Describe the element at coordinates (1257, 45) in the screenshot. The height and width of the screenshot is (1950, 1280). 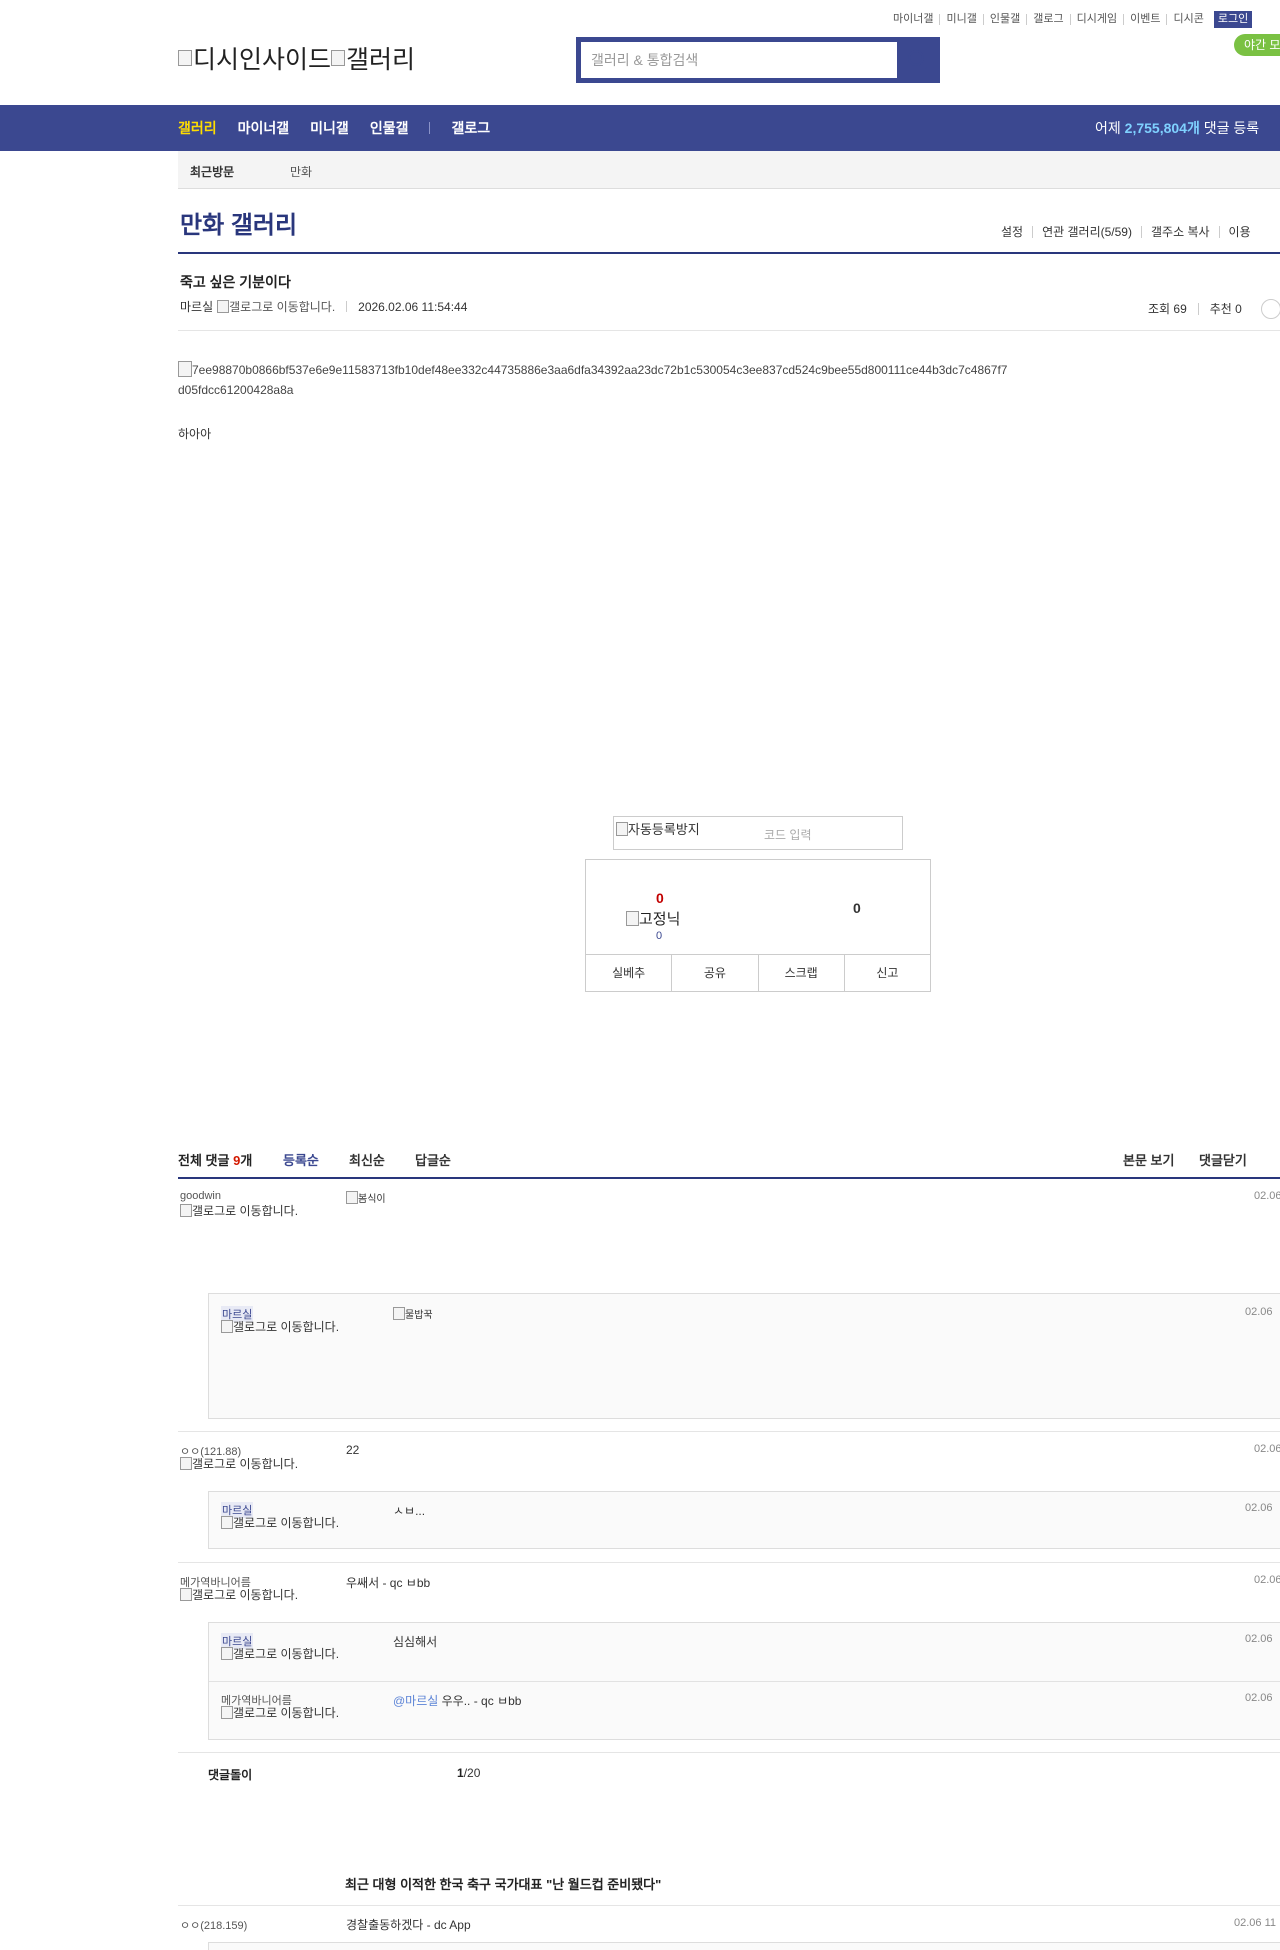
I see `night-mode-button: 야간 모드` at that location.